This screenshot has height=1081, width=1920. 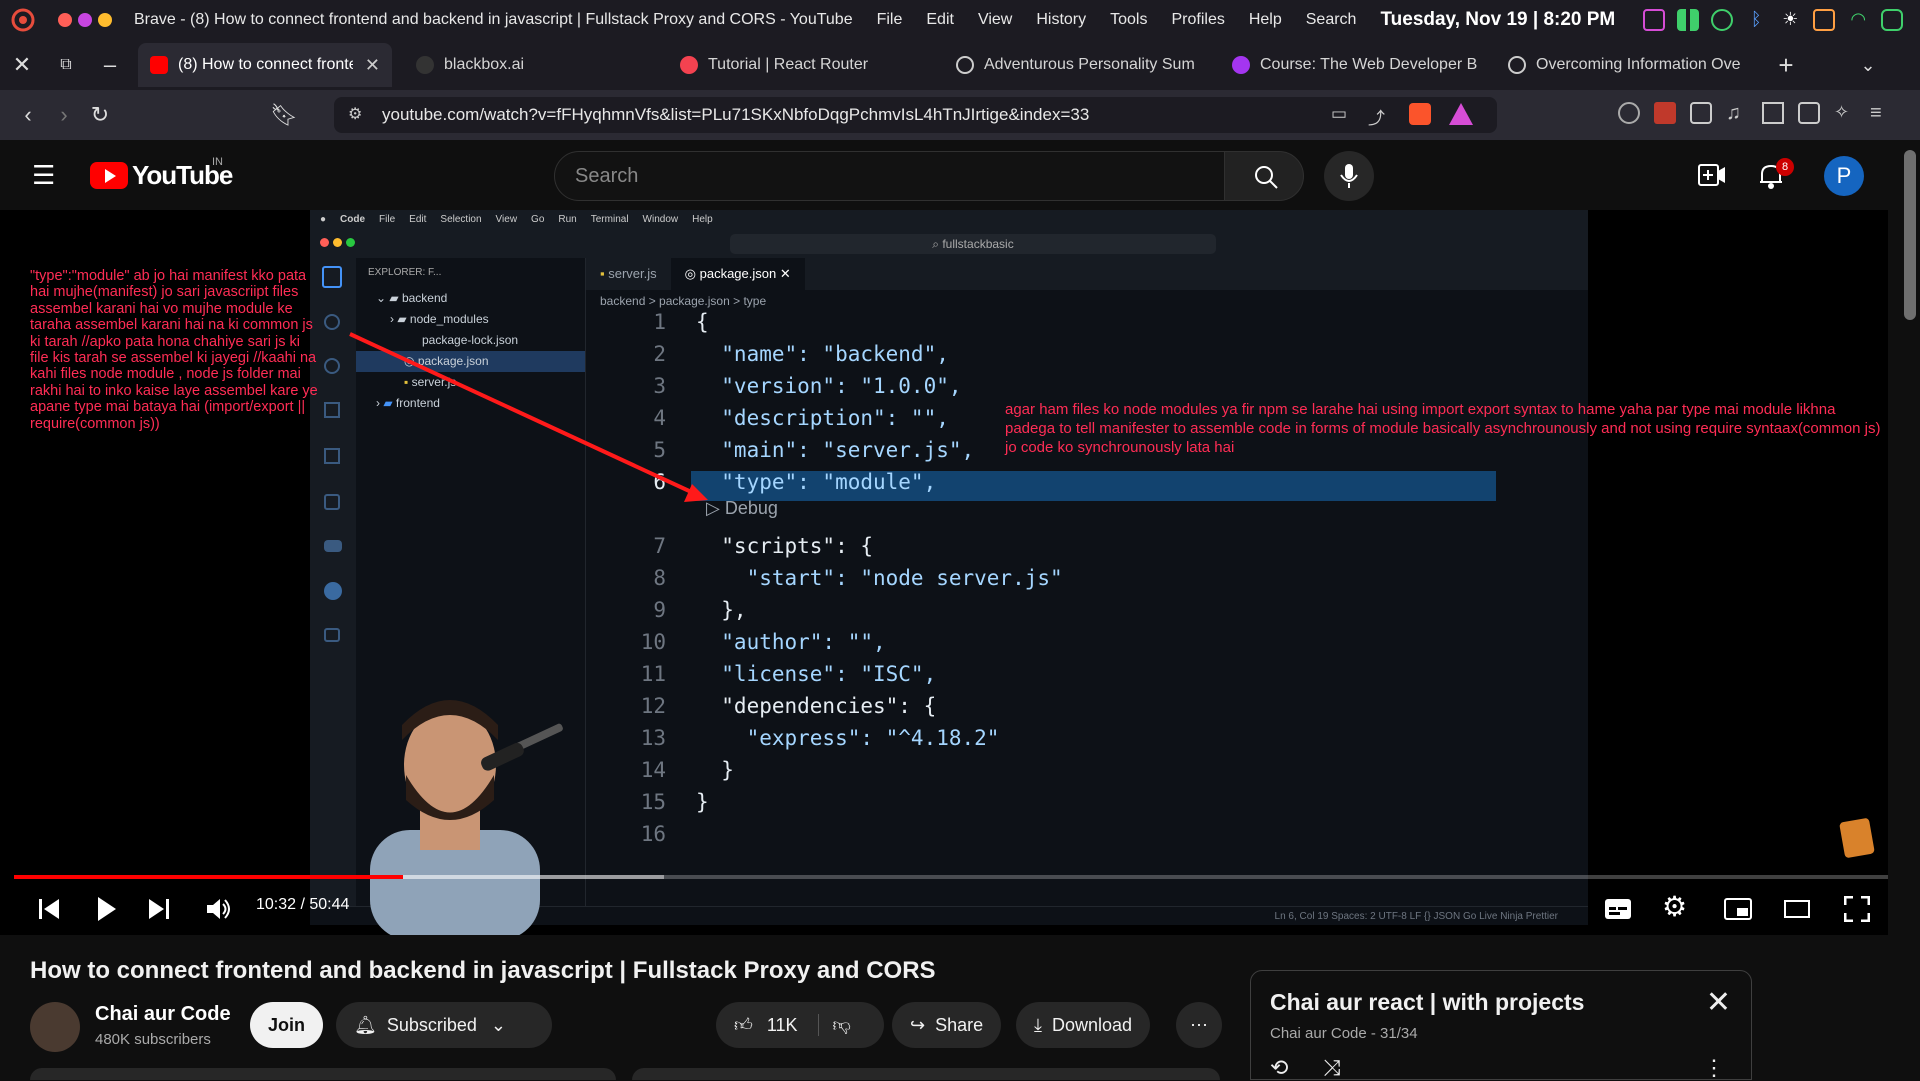 What do you see at coordinates (49, 909) in the screenshot?
I see `previous-icon` at bounding box center [49, 909].